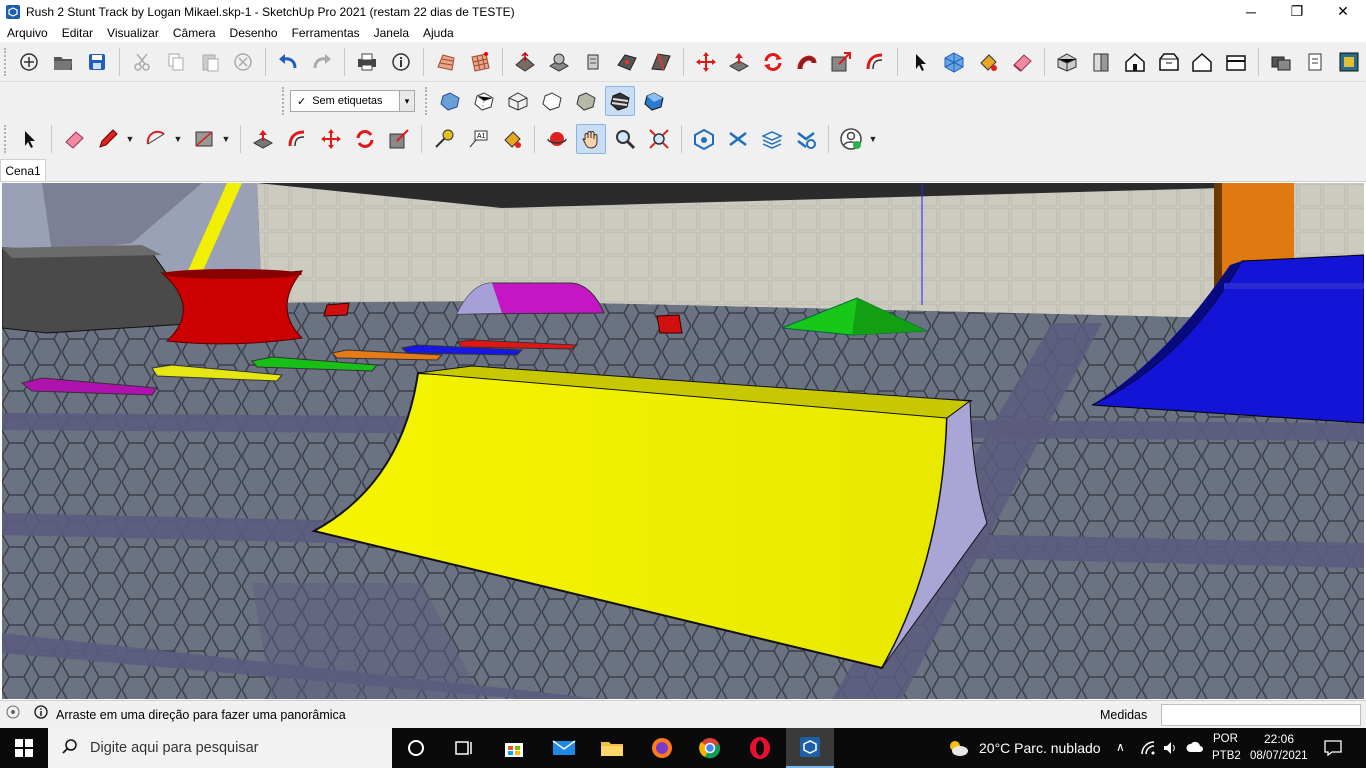 The width and height of the screenshot is (1366, 768). What do you see at coordinates (391, 33) in the screenshot?
I see `menu-janela: Janela` at bounding box center [391, 33].